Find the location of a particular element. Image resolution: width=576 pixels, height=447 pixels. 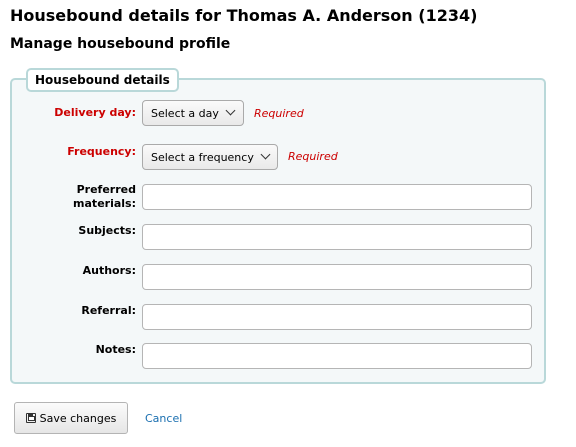

authors-input is located at coordinates (337, 277).